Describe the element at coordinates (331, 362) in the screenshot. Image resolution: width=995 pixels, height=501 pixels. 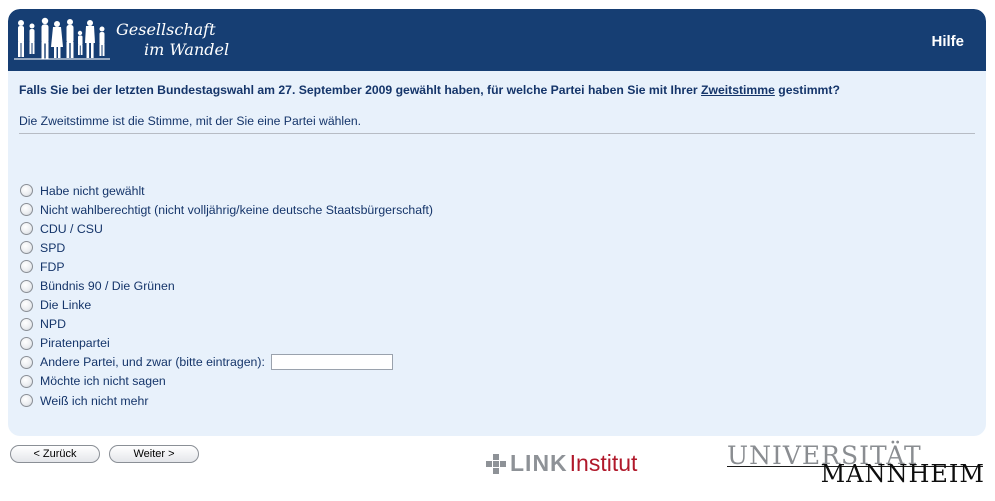
I see `other-party-input` at that location.